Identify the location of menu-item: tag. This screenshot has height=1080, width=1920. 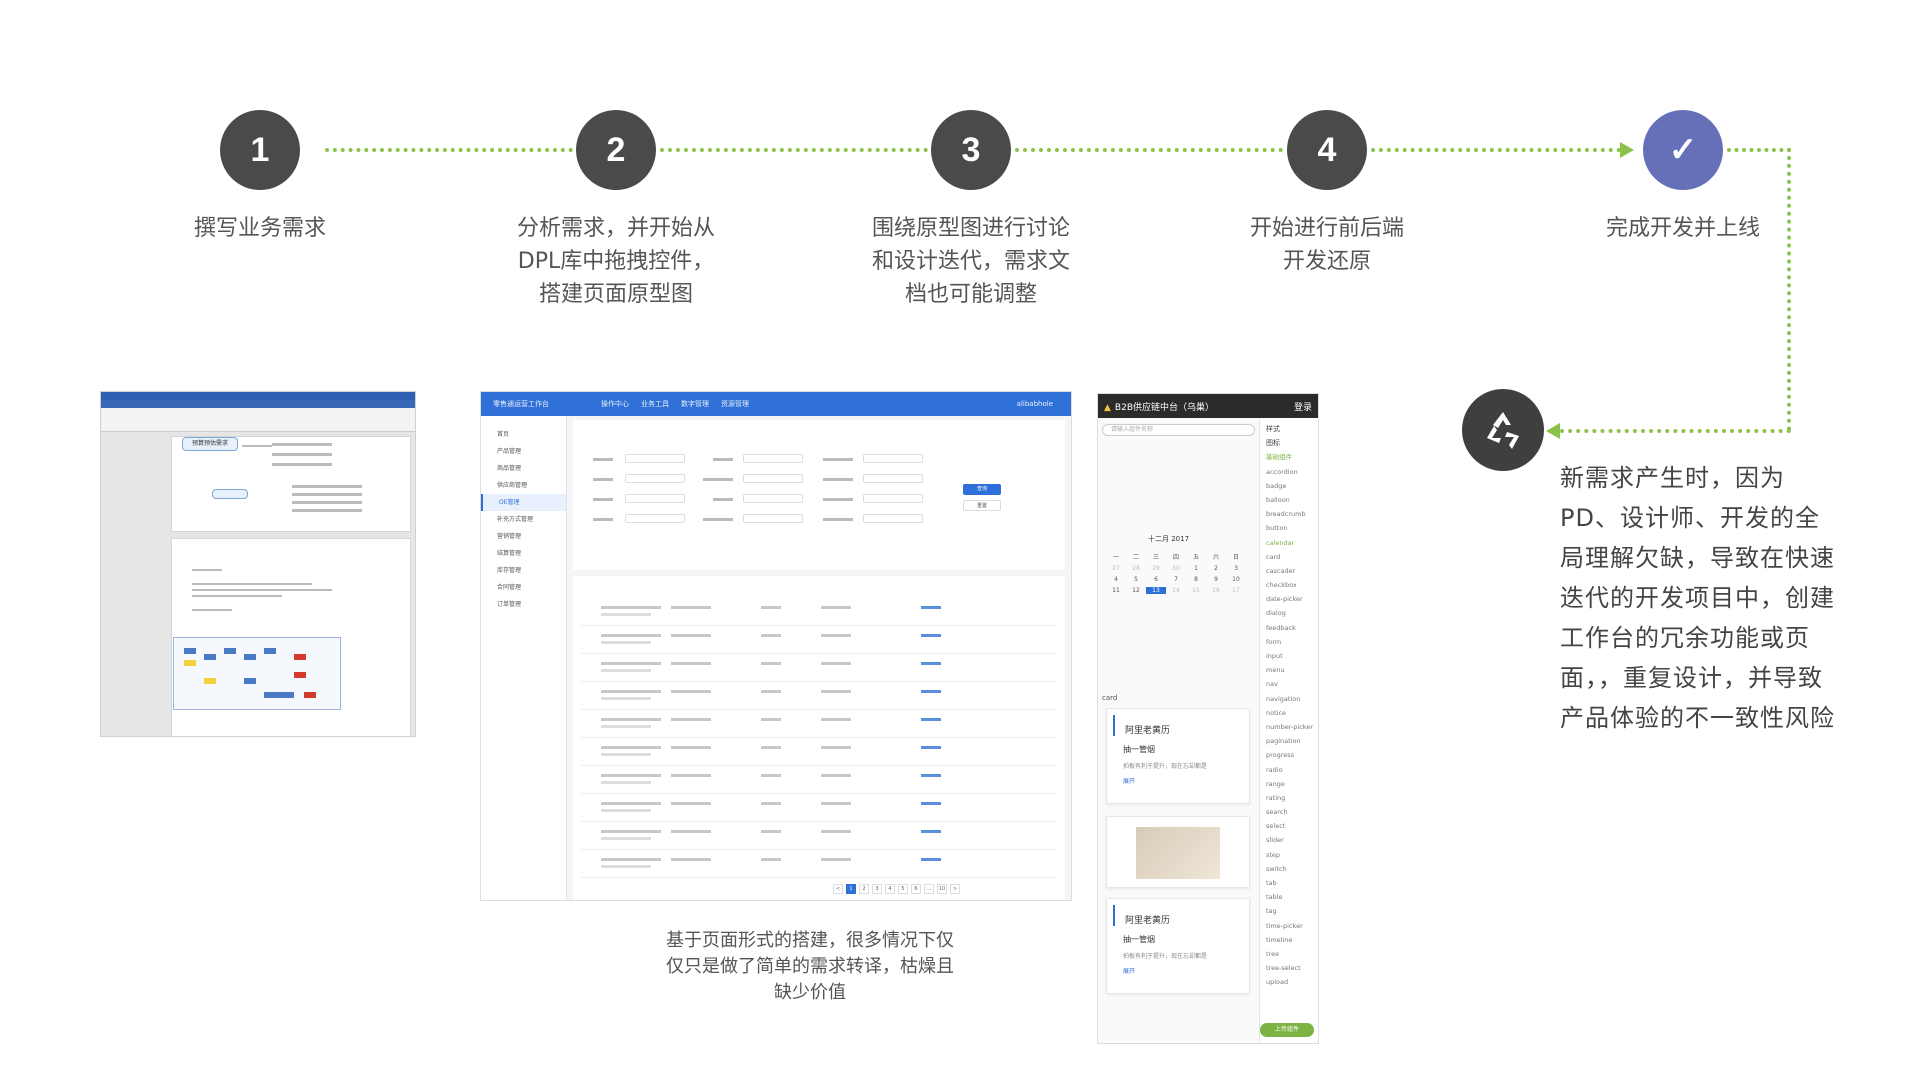
(1292, 911).